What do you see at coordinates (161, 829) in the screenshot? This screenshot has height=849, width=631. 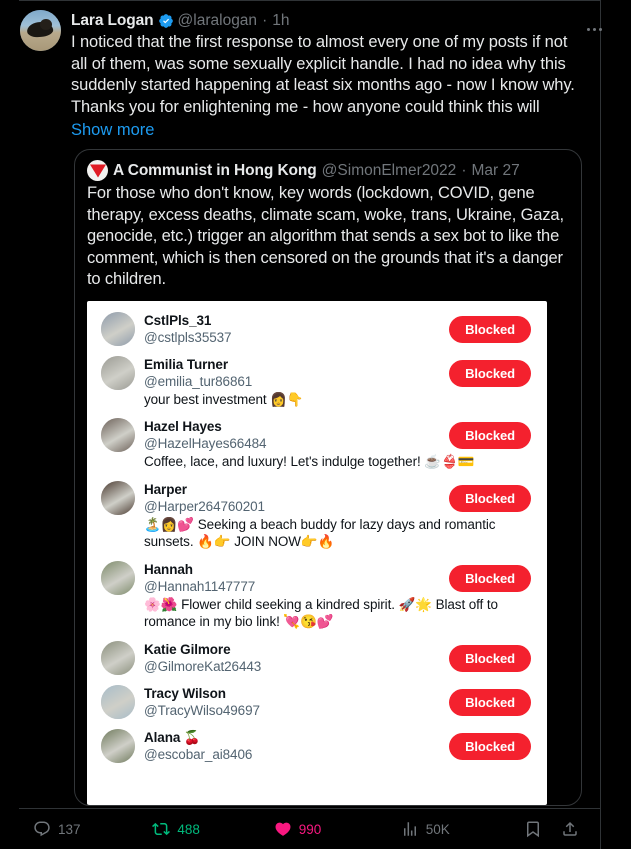 I see `retweet-icon` at bounding box center [161, 829].